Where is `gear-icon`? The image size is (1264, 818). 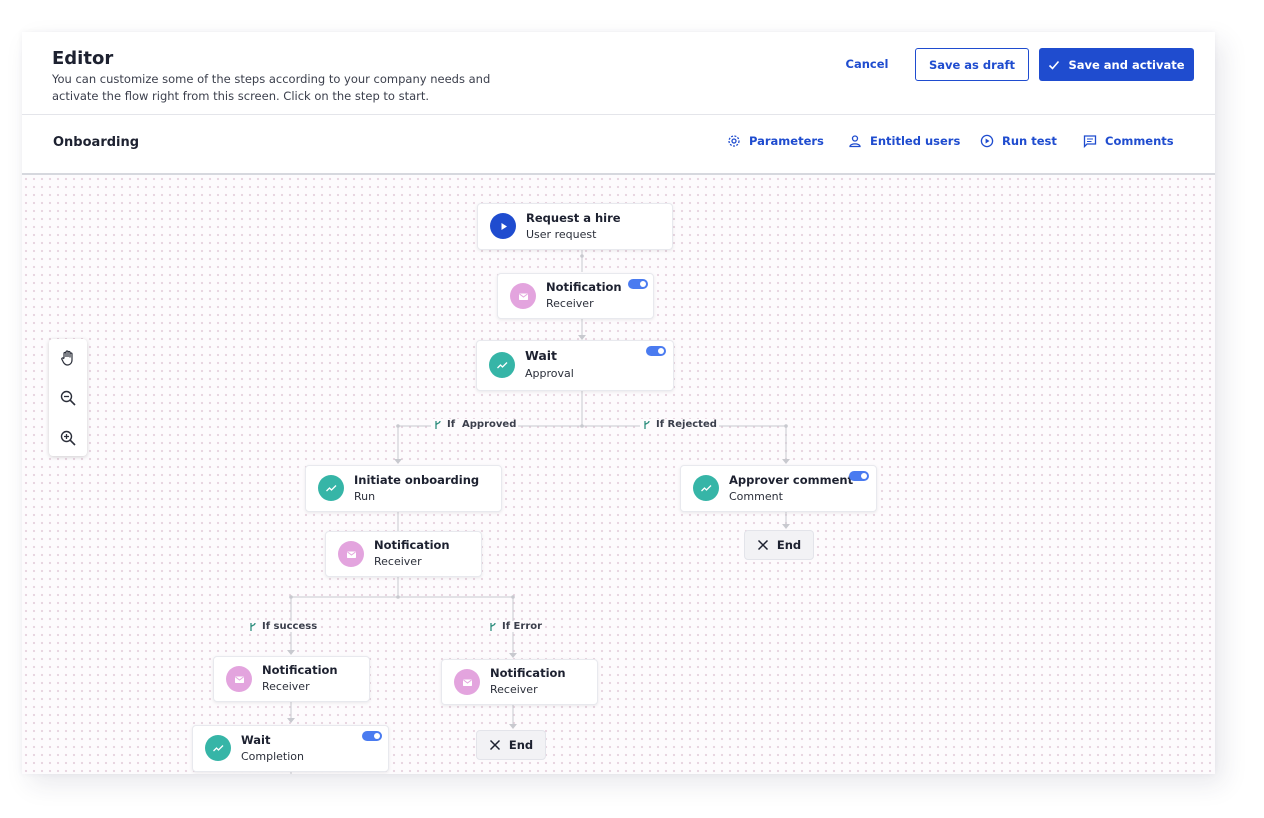
gear-icon is located at coordinates (734, 141).